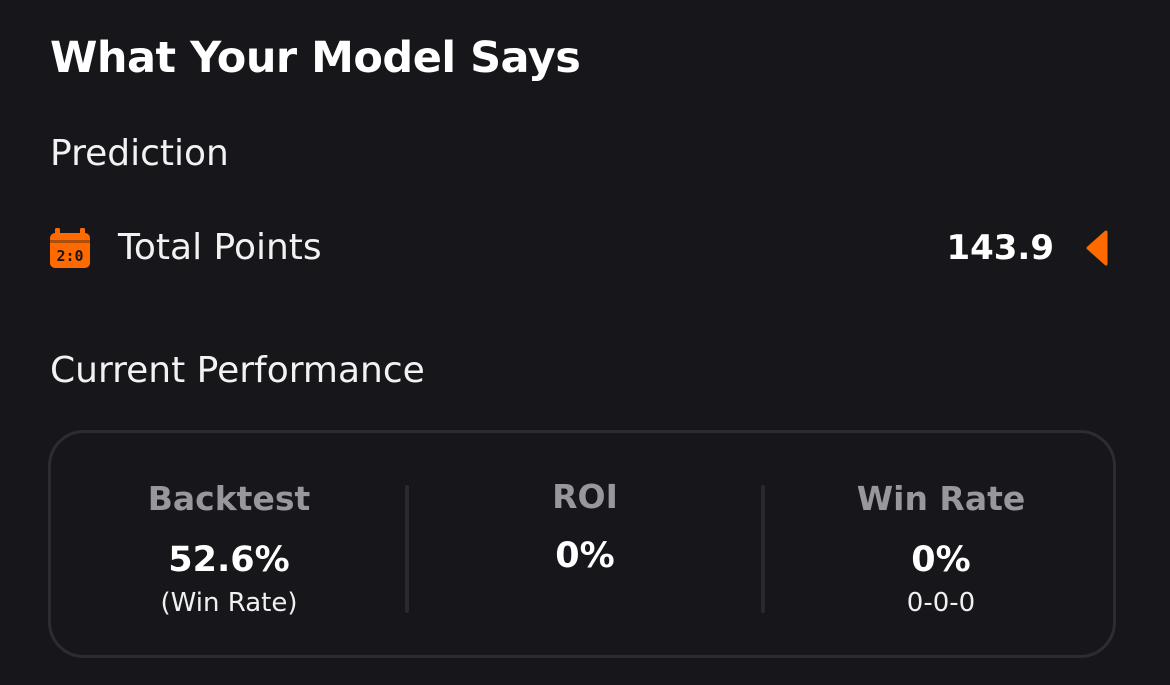 The height and width of the screenshot is (685, 1170). I want to click on prediction-value: 143.9, so click(1000, 248).